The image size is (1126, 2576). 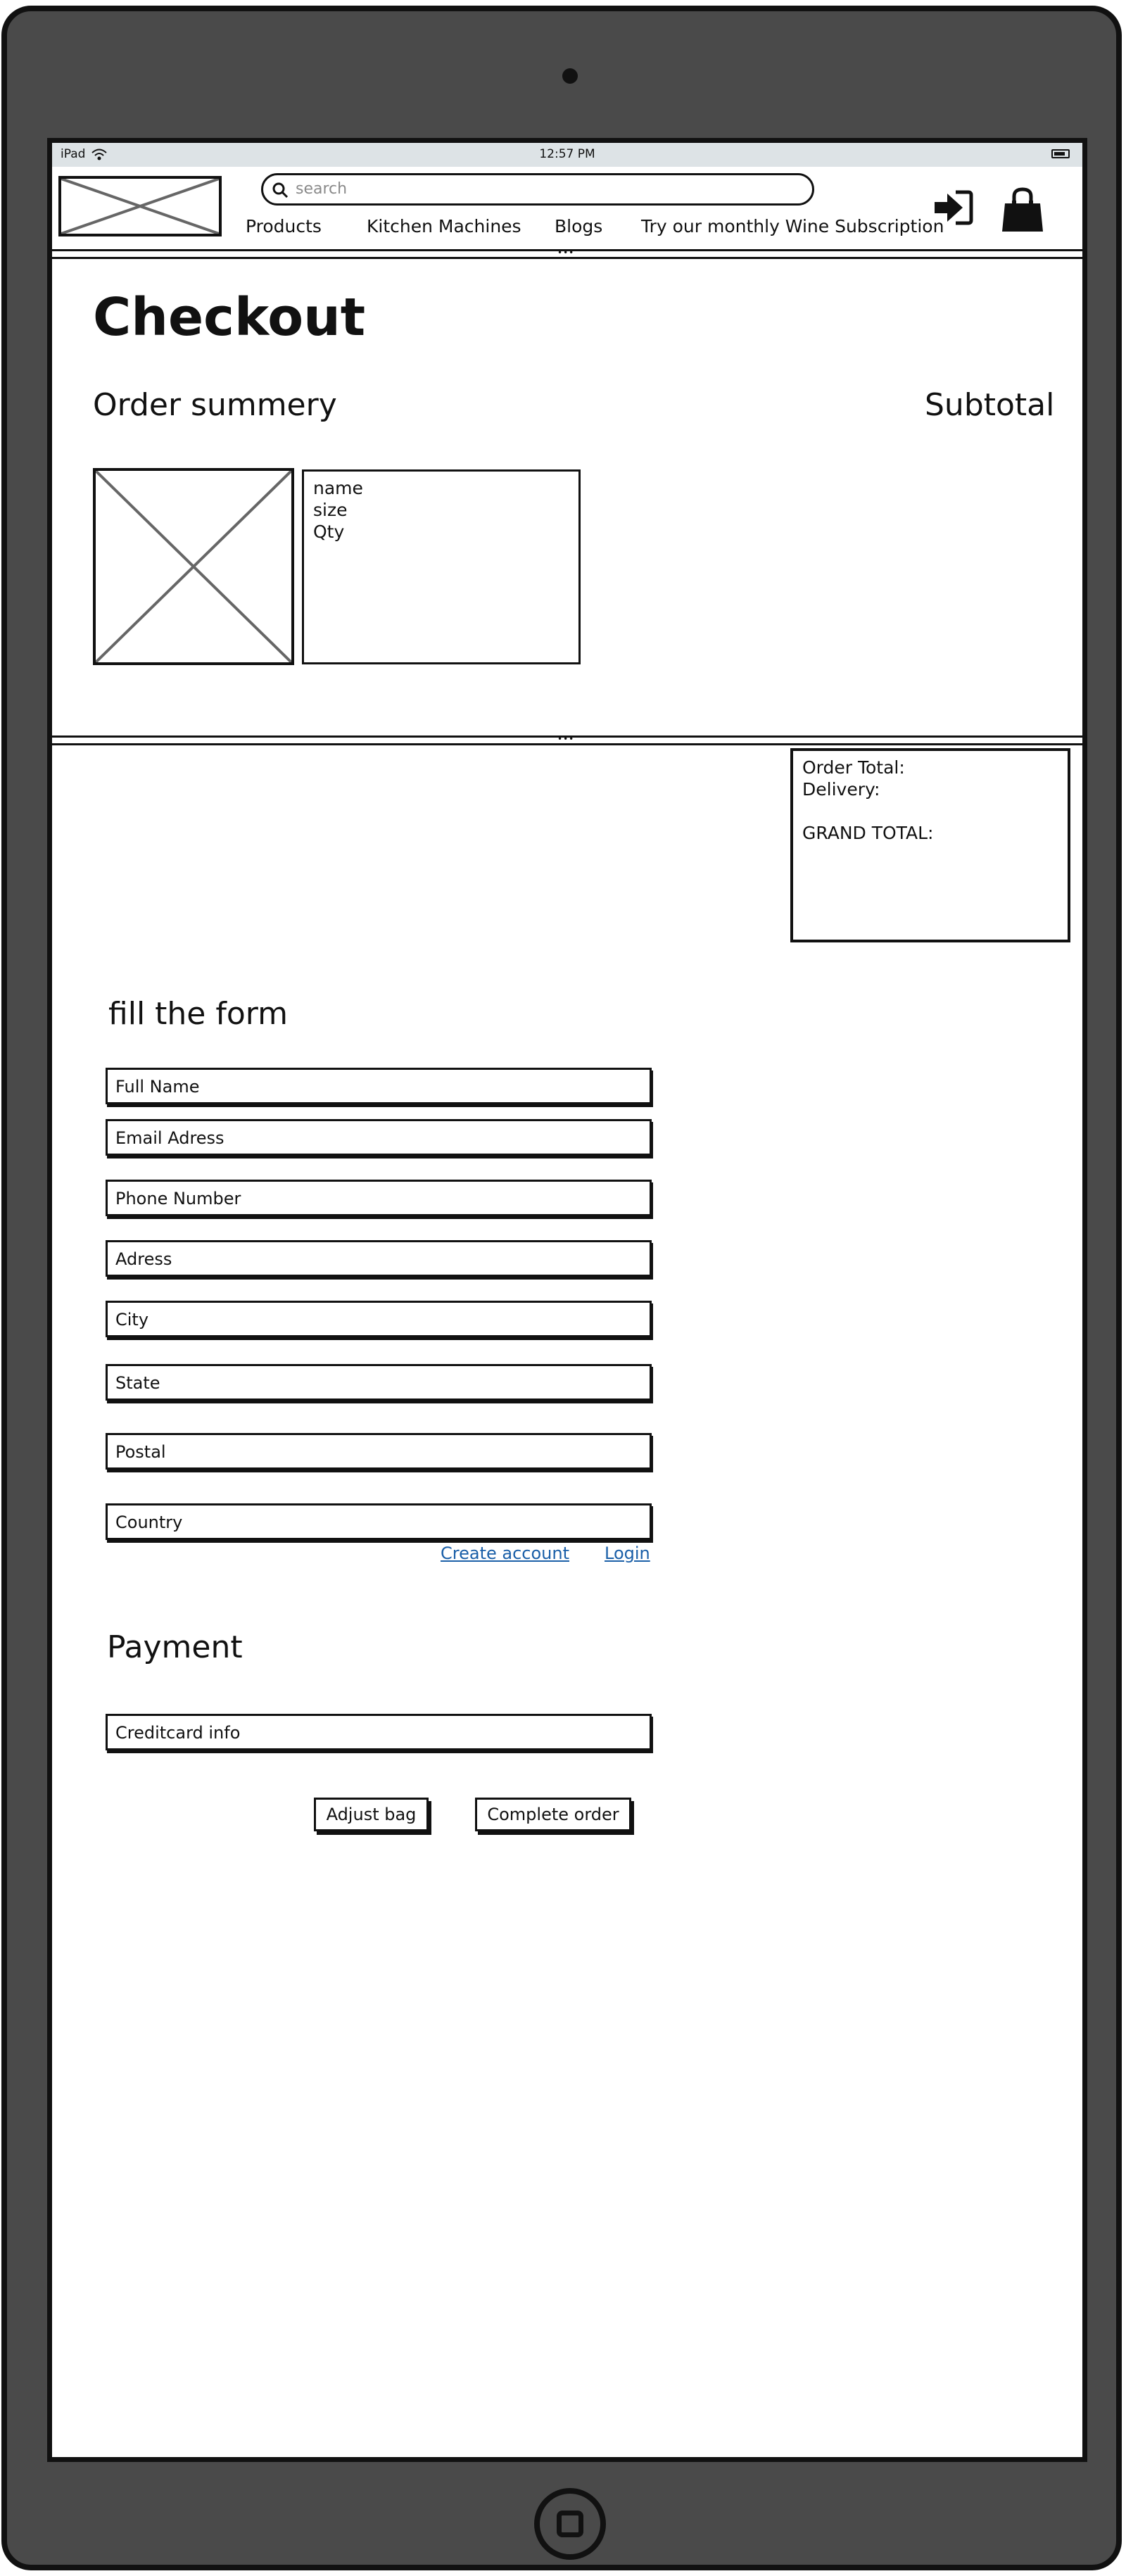 What do you see at coordinates (441, 566) in the screenshot?
I see `product-details: name size Qty` at bounding box center [441, 566].